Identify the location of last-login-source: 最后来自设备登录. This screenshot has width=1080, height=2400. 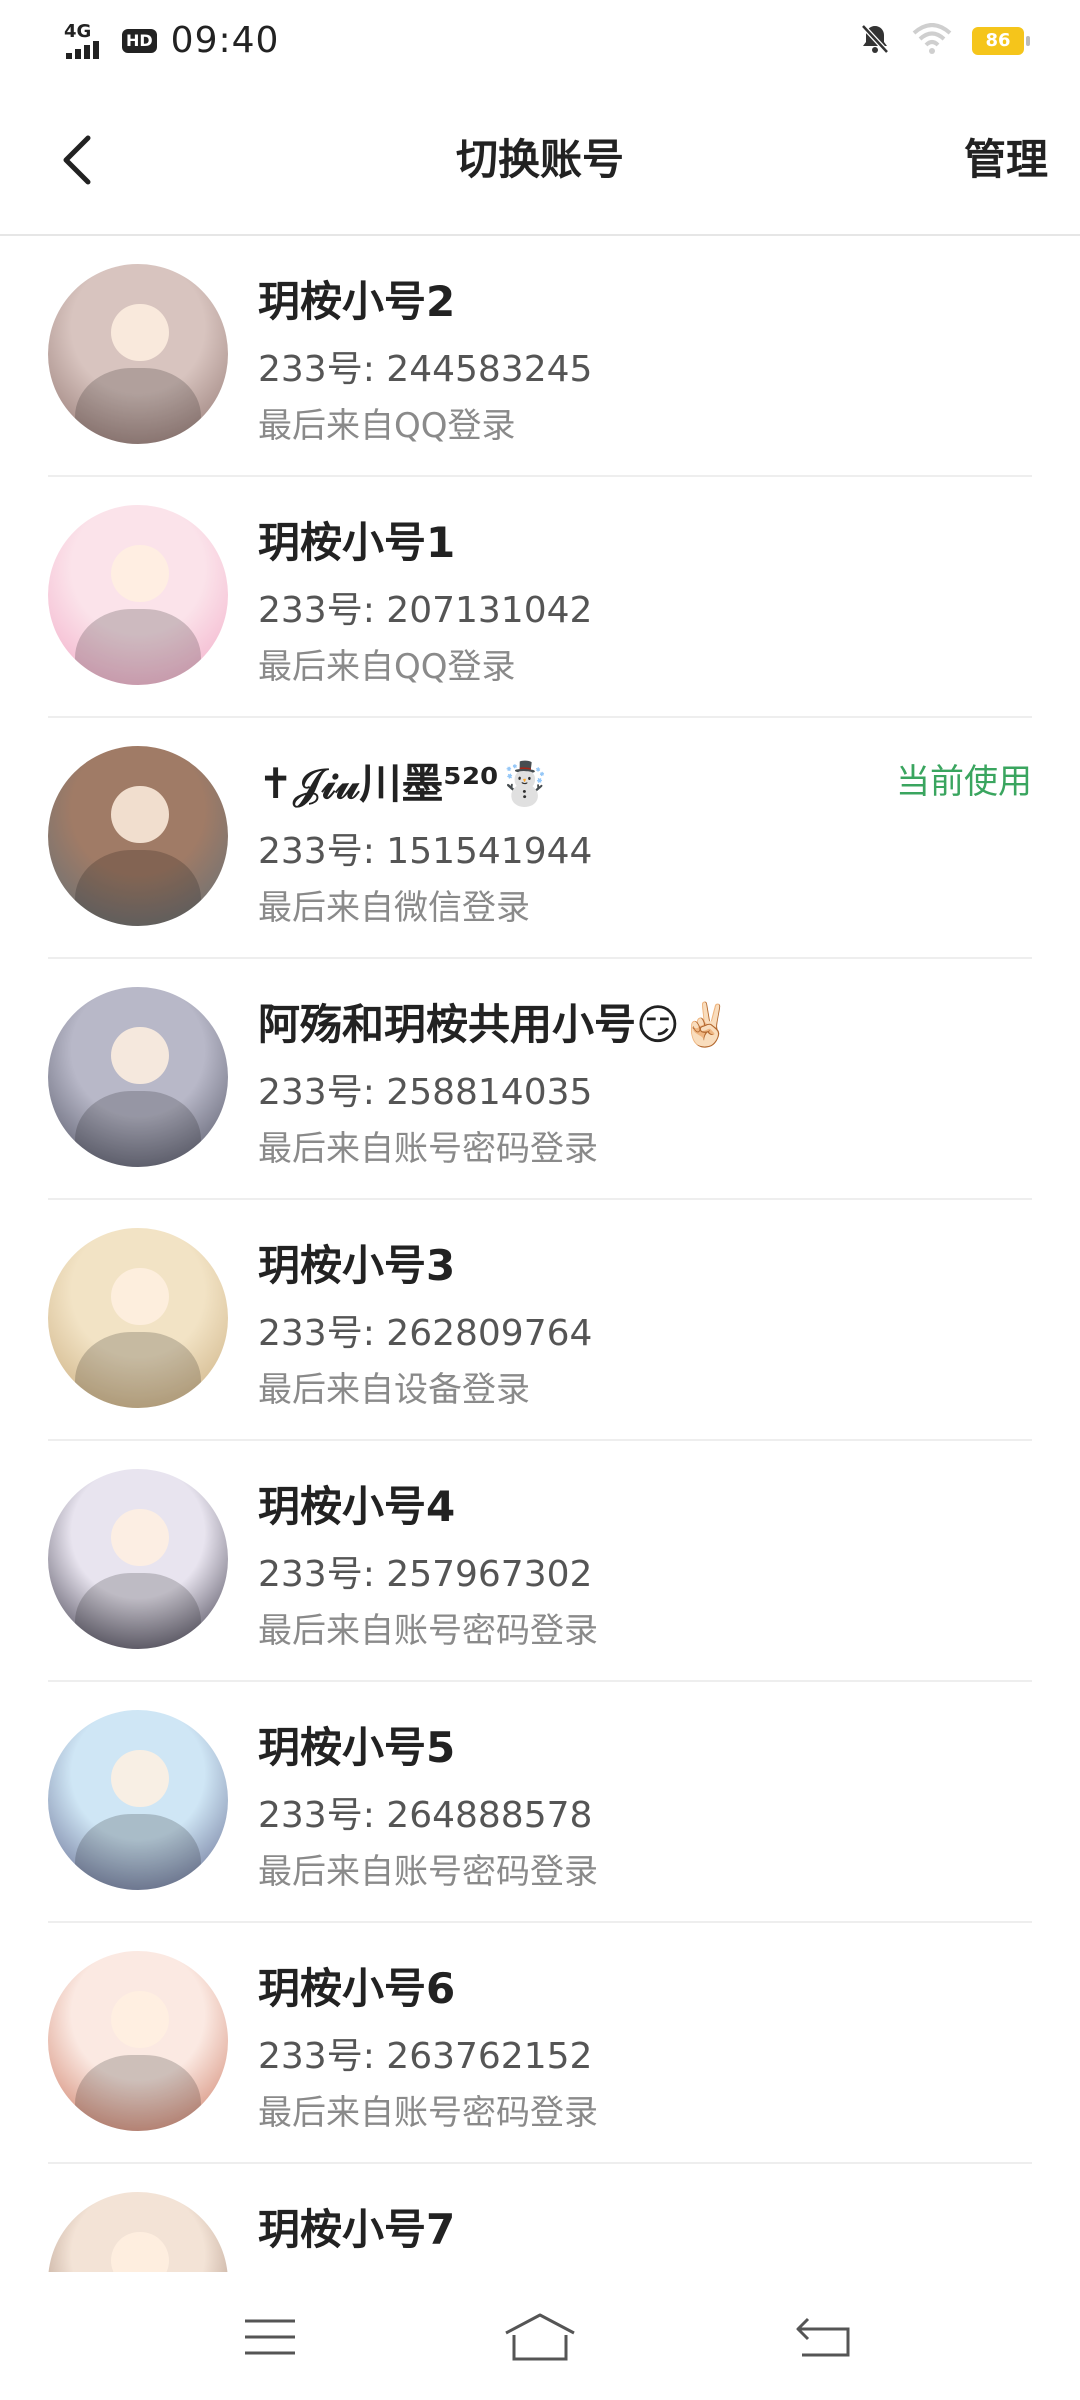
(394, 1390).